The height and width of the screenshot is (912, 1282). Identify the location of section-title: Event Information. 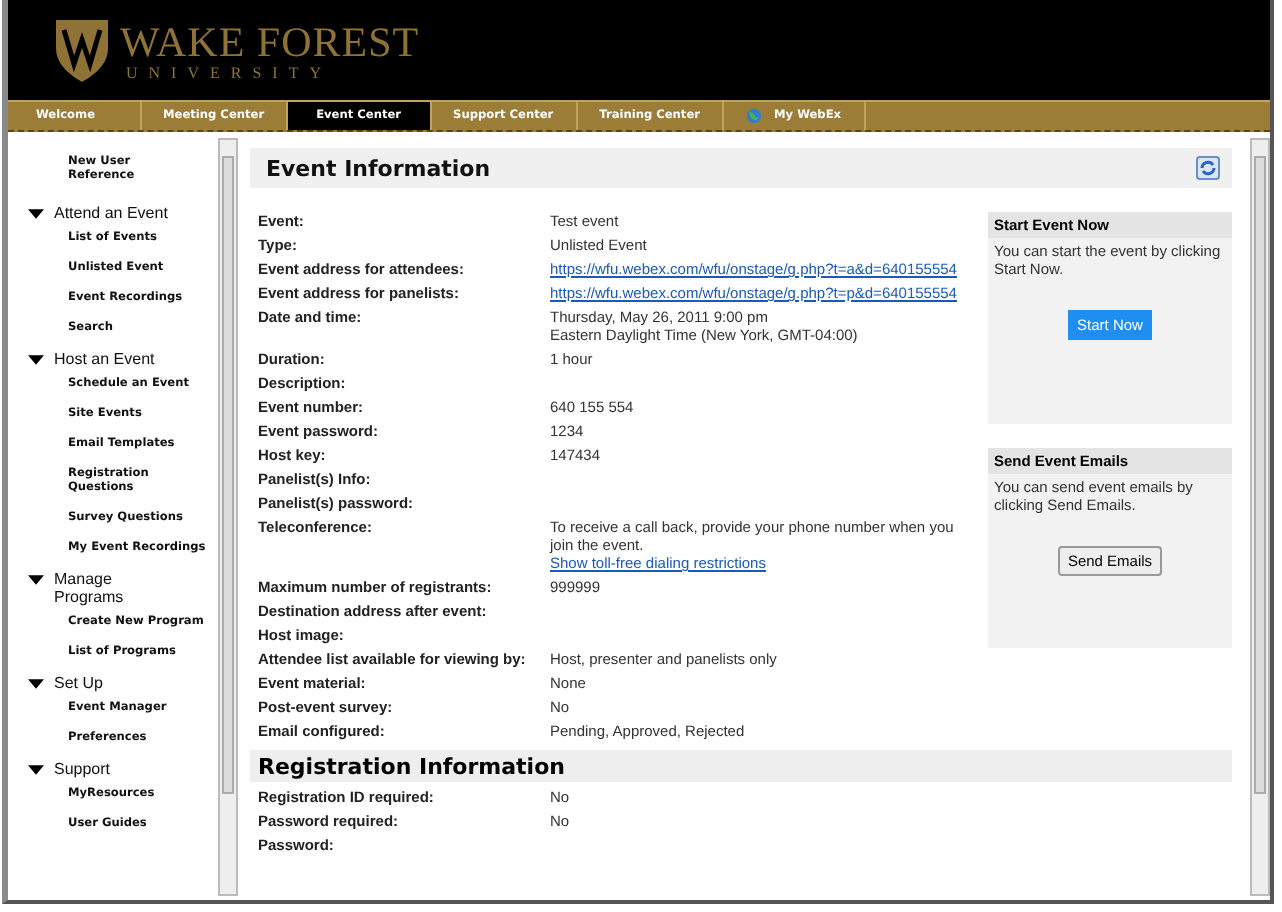
(378, 168).